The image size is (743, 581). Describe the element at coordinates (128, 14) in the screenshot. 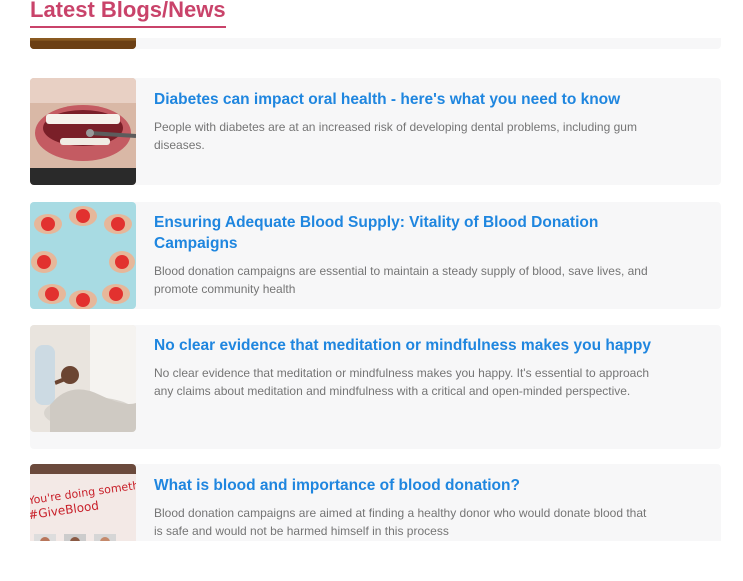

I see `section-title: Latest Blogs/News` at that location.